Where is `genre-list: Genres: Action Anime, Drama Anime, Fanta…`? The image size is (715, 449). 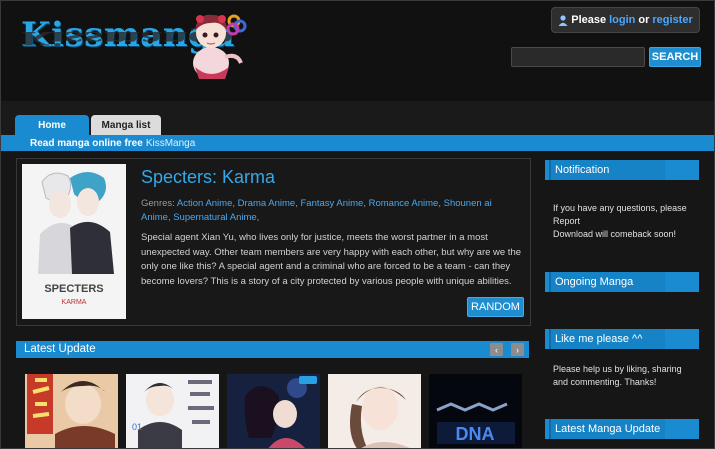 genre-list: Genres: Action Anime, Drama Anime, Fanta… is located at coordinates (316, 210).